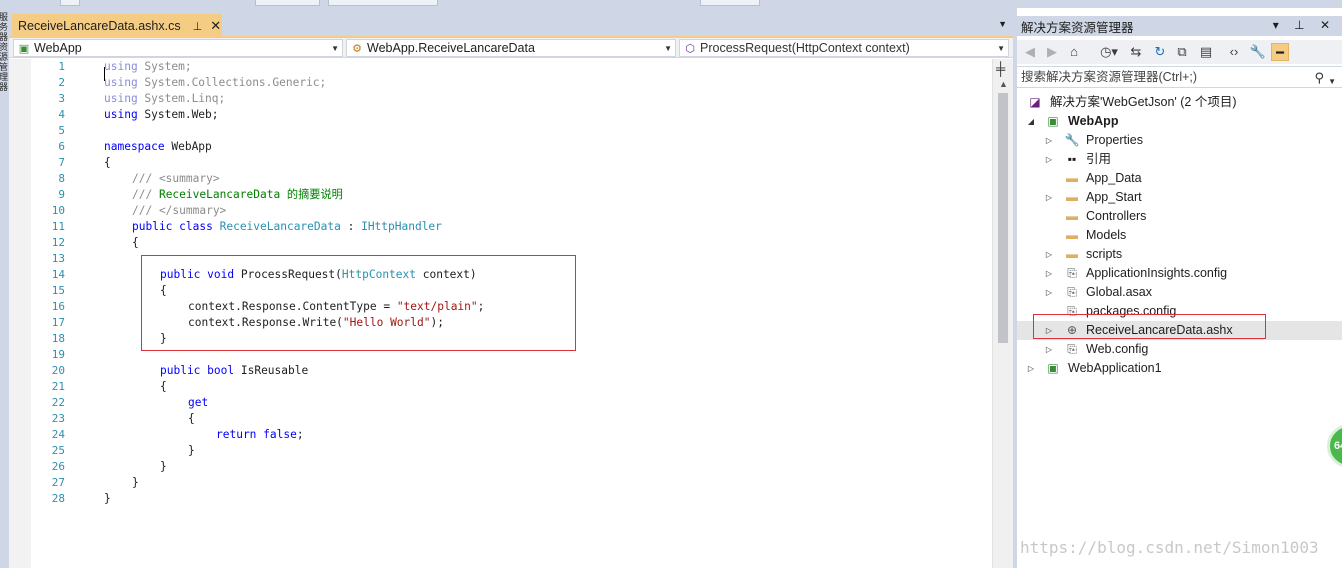 This screenshot has height=568, width=1342. I want to click on class-icon: ⚙, so click(357, 48).